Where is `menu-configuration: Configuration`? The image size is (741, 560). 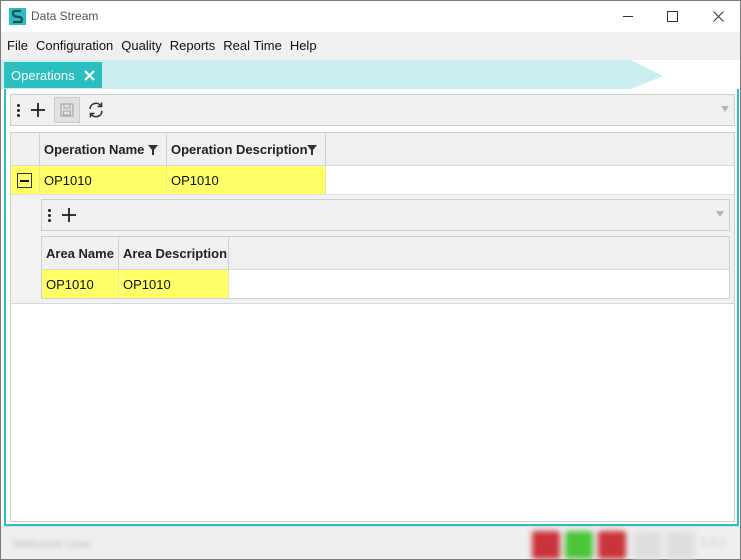
menu-configuration: Configuration is located at coordinates (74, 46).